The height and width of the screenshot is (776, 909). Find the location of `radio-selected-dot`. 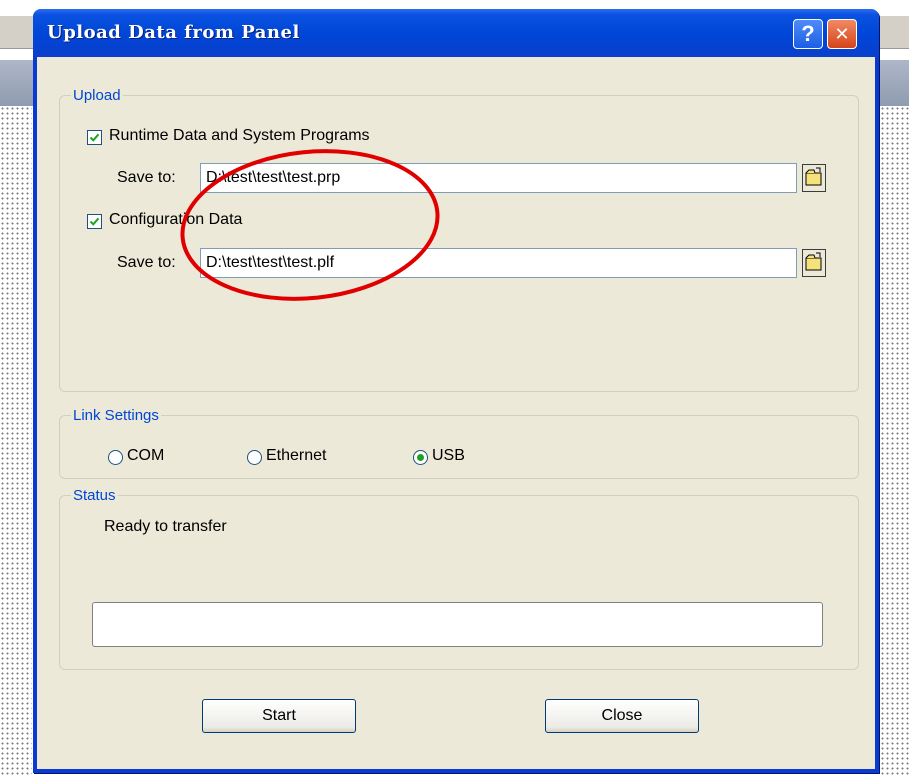

radio-selected-dot is located at coordinates (420, 457).